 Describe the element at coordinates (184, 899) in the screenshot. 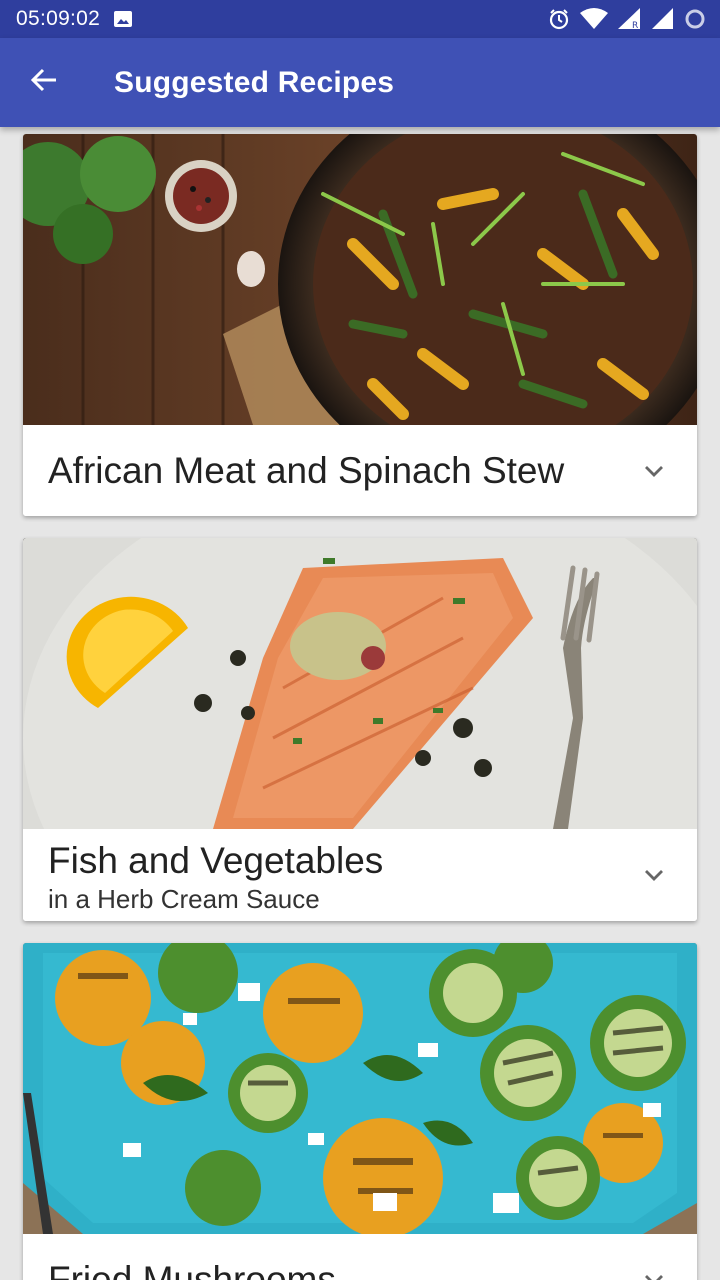

I see `recipe-subtitle: in a Herb Cream Sauce` at that location.